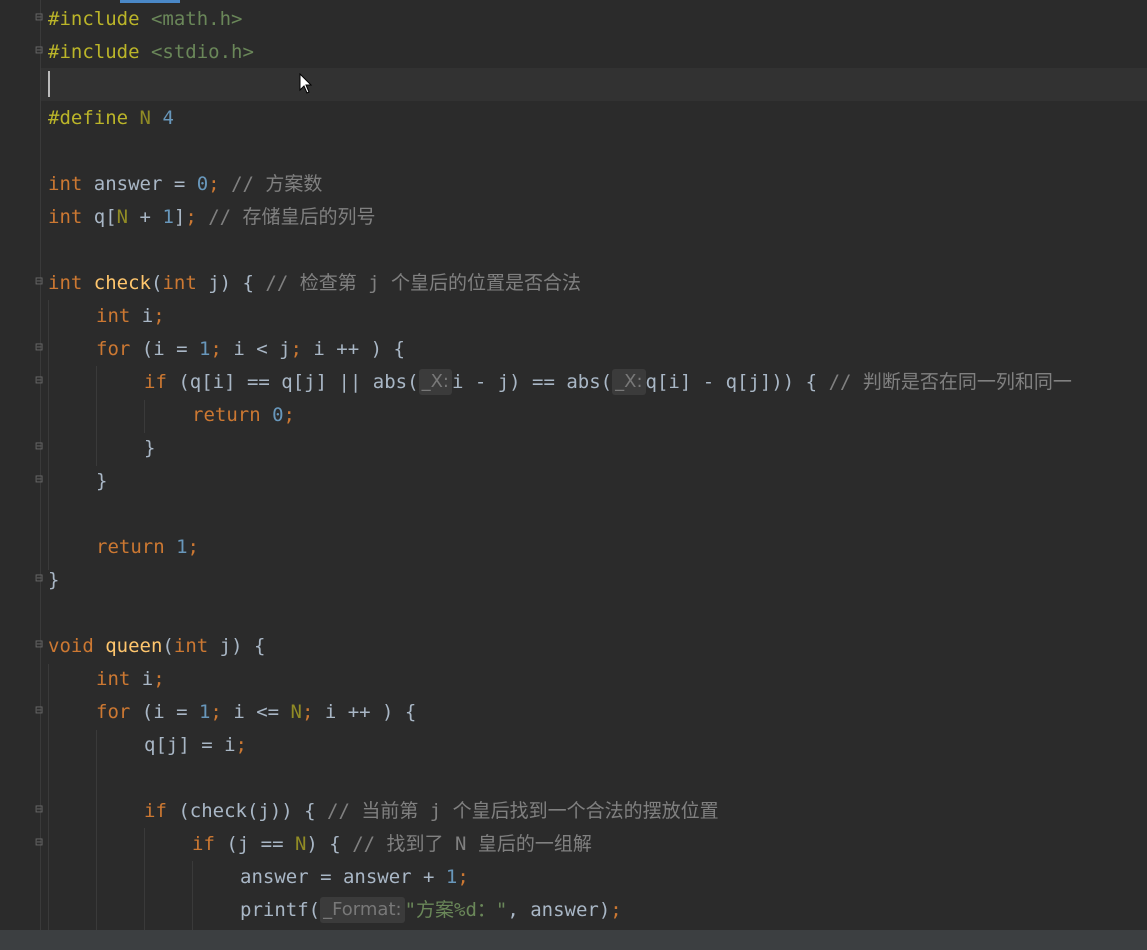 The height and width of the screenshot is (950, 1147). I want to click on code-line-27: answer = answer + 1;, so click(354, 877).